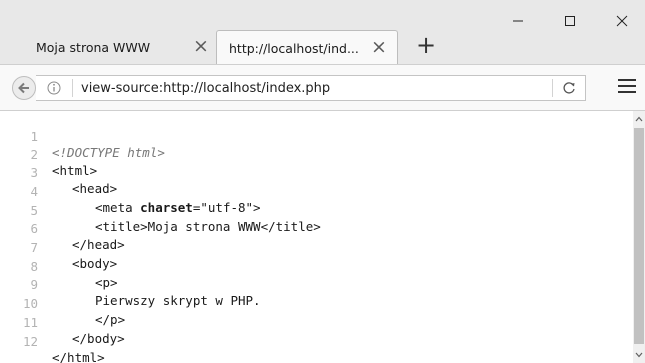  I want to click on window-close-icon, so click(622, 21).